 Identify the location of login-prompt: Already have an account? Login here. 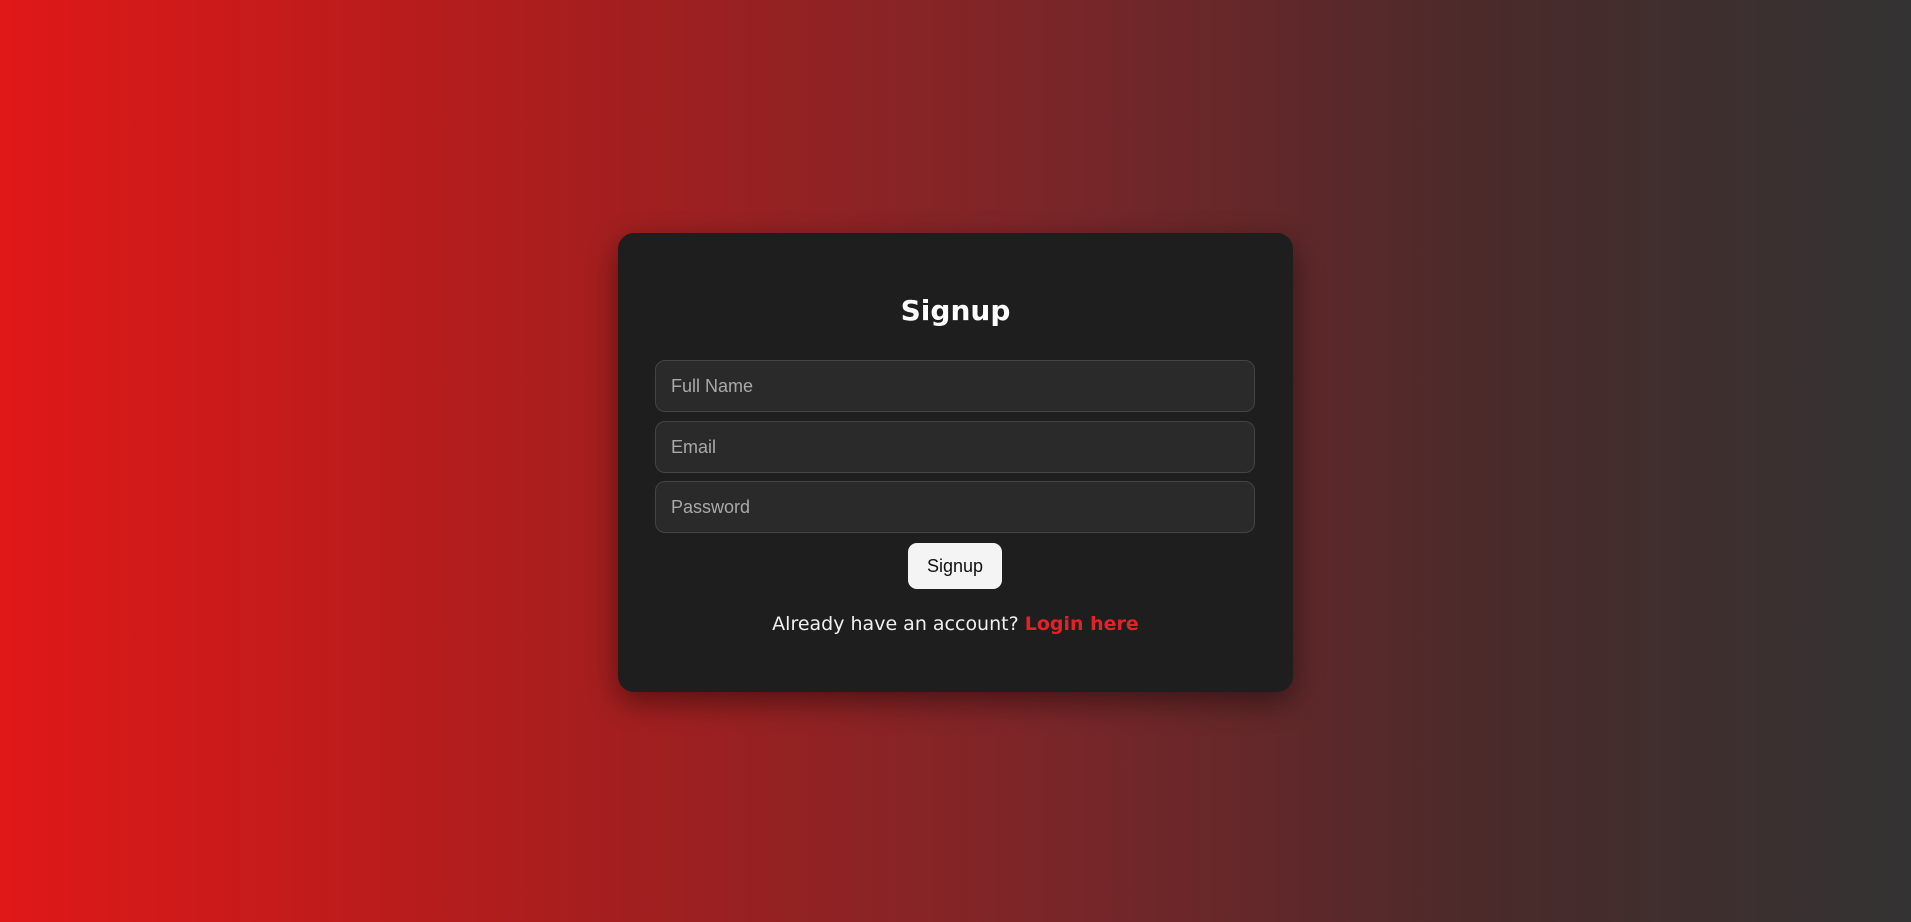
(955, 624).